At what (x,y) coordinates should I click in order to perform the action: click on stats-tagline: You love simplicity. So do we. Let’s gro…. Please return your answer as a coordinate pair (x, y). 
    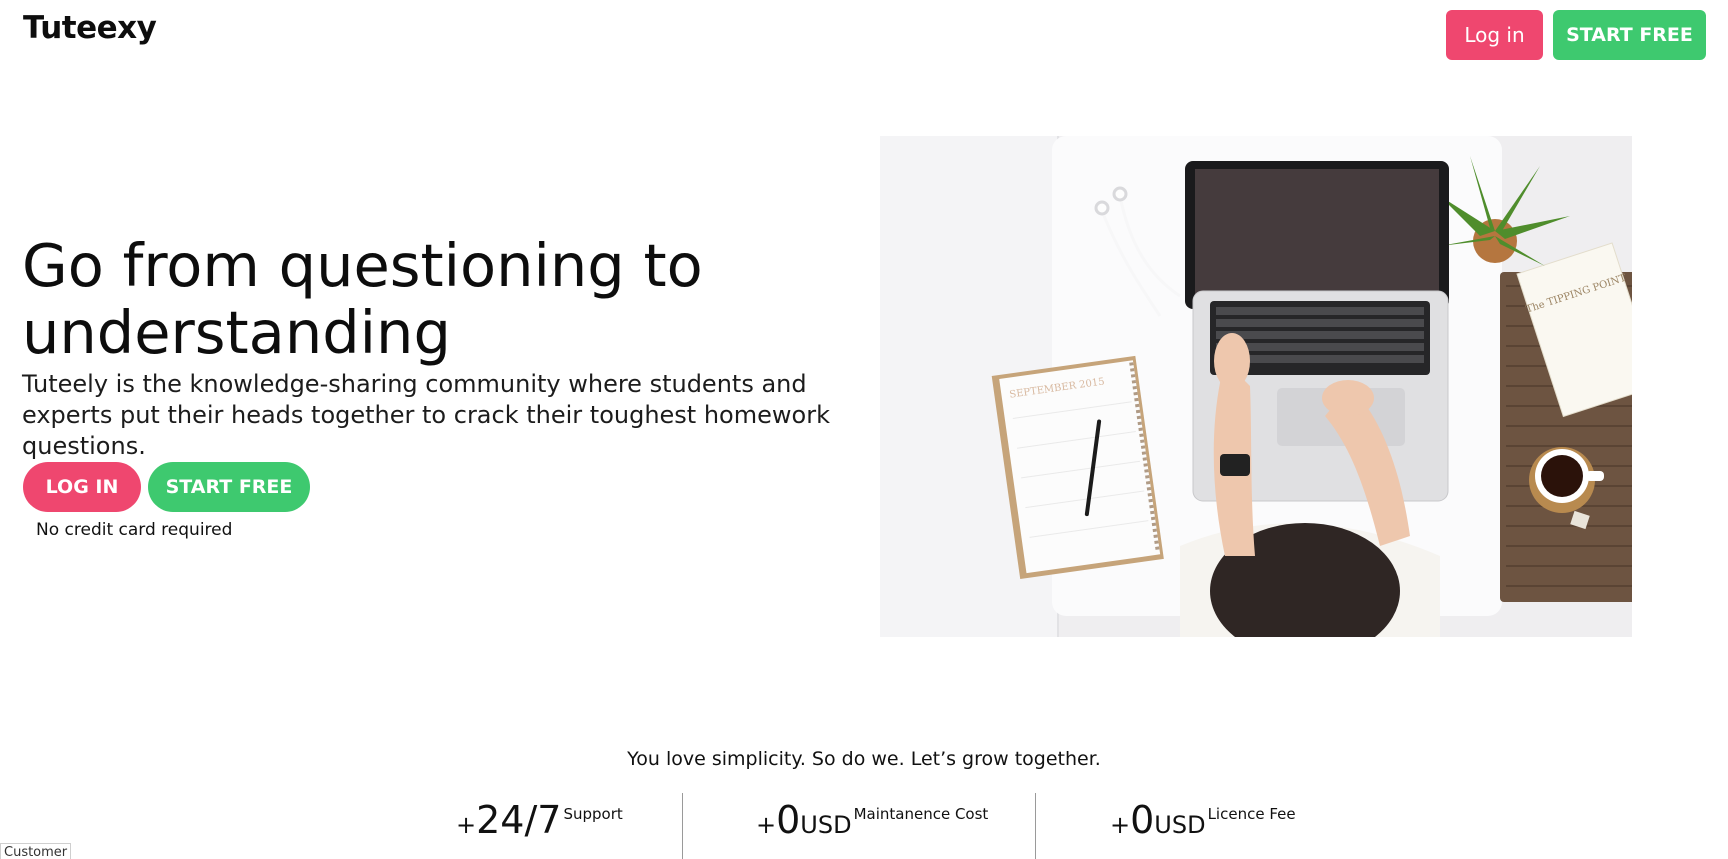
    Looking at the image, I should click on (864, 759).